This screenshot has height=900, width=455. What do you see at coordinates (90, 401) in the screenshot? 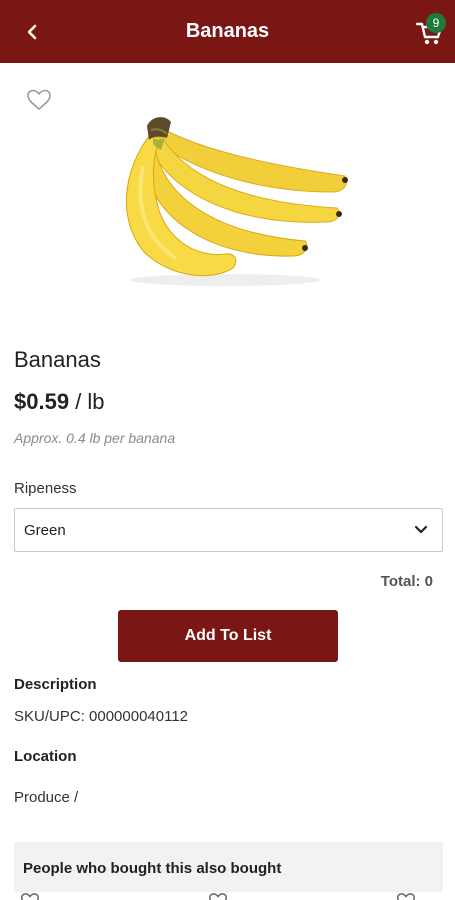
I see `price-unit: / lb` at bounding box center [90, 401].